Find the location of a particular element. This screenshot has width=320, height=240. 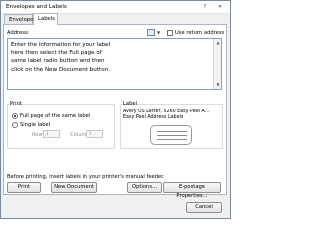

label-type-line: Easy Peel Address Labels is located at coordinates (153, 118).